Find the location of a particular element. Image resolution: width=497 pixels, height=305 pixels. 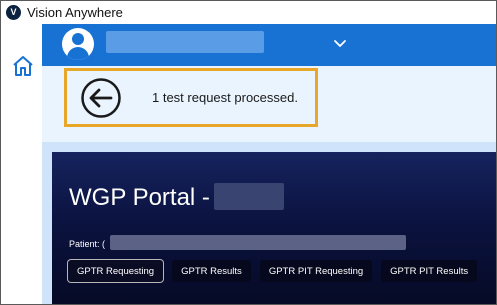

patient-label: Patient: ( is located at coordinates (87, 244).